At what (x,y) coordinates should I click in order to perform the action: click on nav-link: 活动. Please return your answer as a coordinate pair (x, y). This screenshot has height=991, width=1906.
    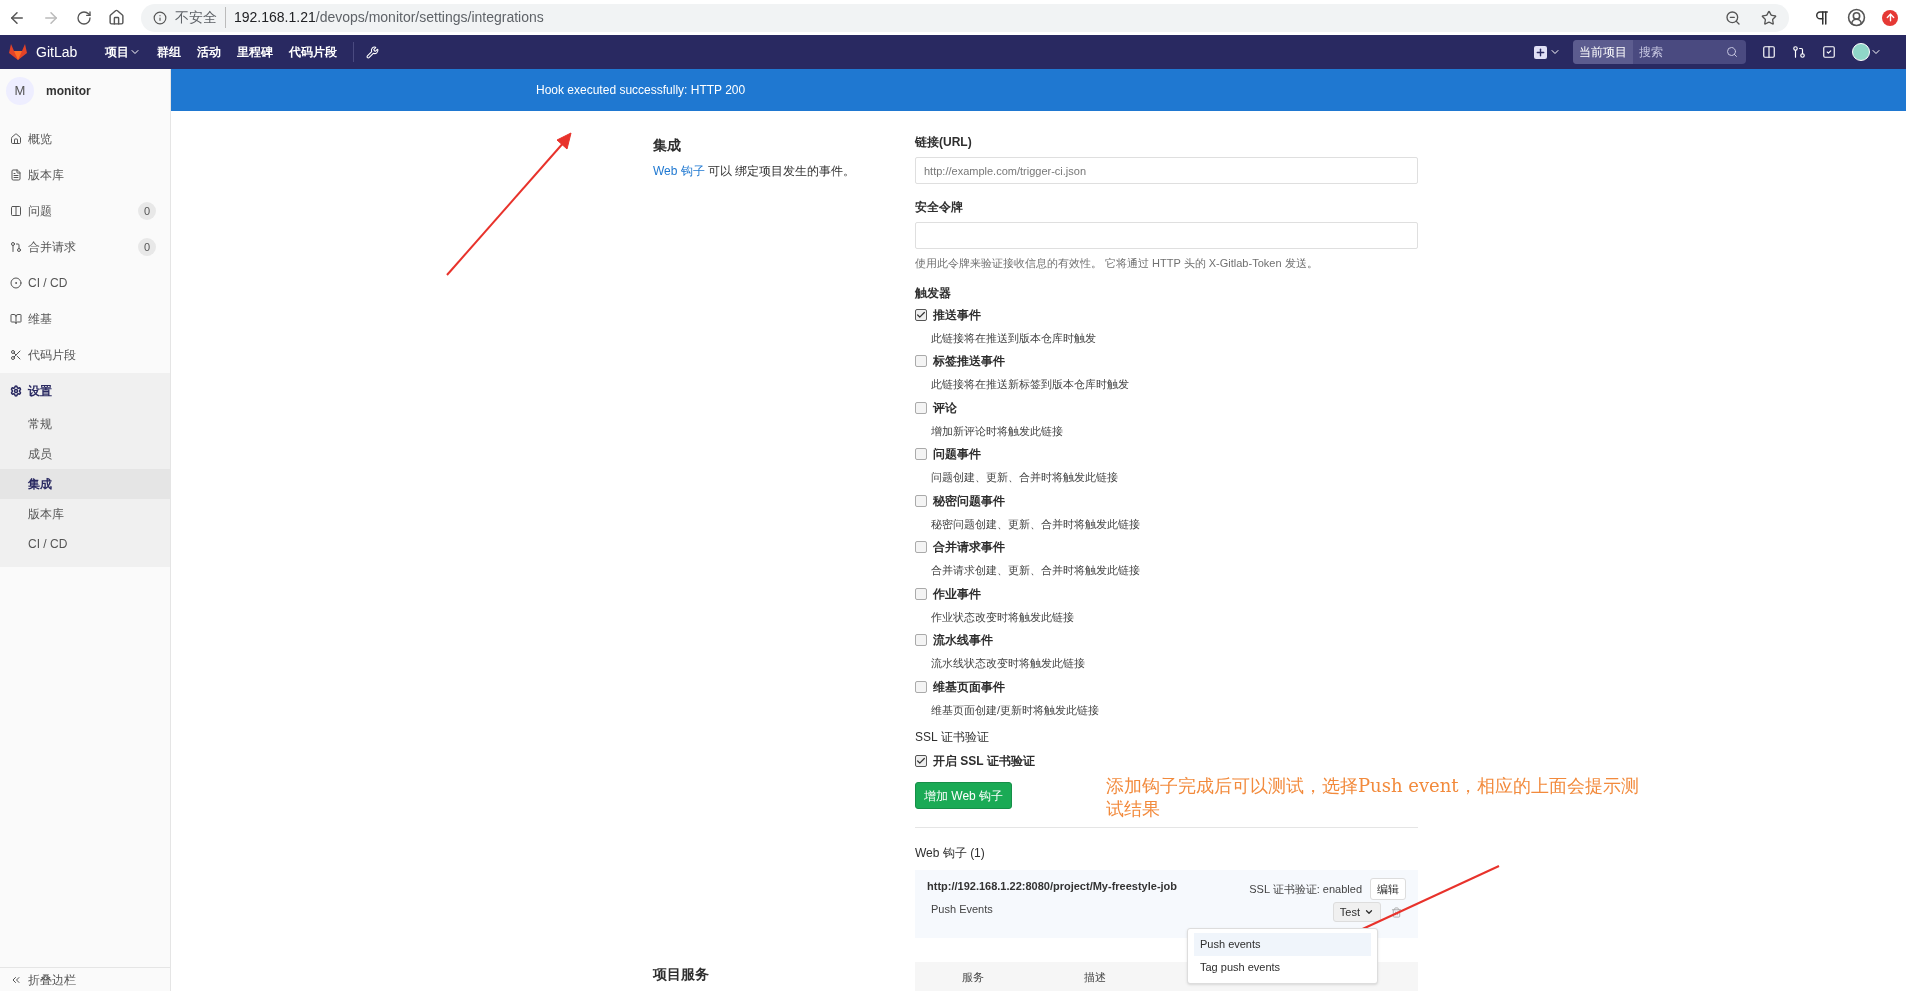
    Looking at the image, I should click on (209, 52).